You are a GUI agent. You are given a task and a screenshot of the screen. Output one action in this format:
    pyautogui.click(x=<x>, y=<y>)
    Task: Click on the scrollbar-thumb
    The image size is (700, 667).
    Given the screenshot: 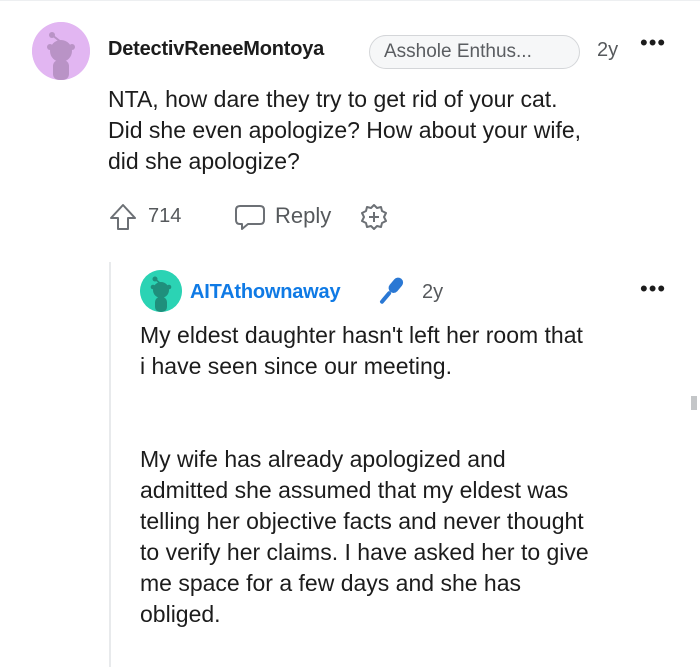 What is the action you would take?
    pyautogui.click(x=694, y=403)
    